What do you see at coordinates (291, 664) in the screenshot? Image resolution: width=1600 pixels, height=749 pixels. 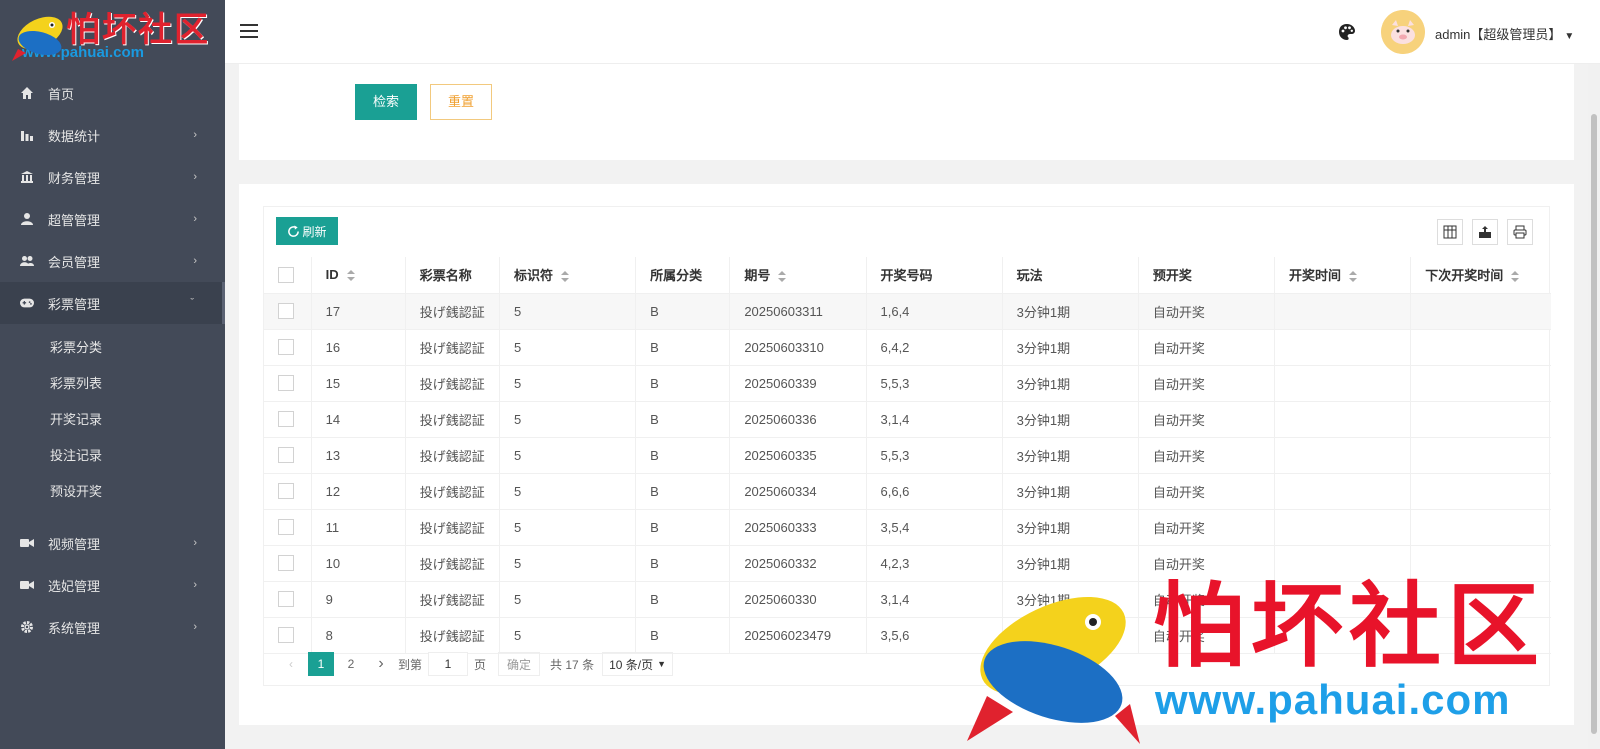 I see `prev-page-icon: ‹` at bounding box center [291, 664].